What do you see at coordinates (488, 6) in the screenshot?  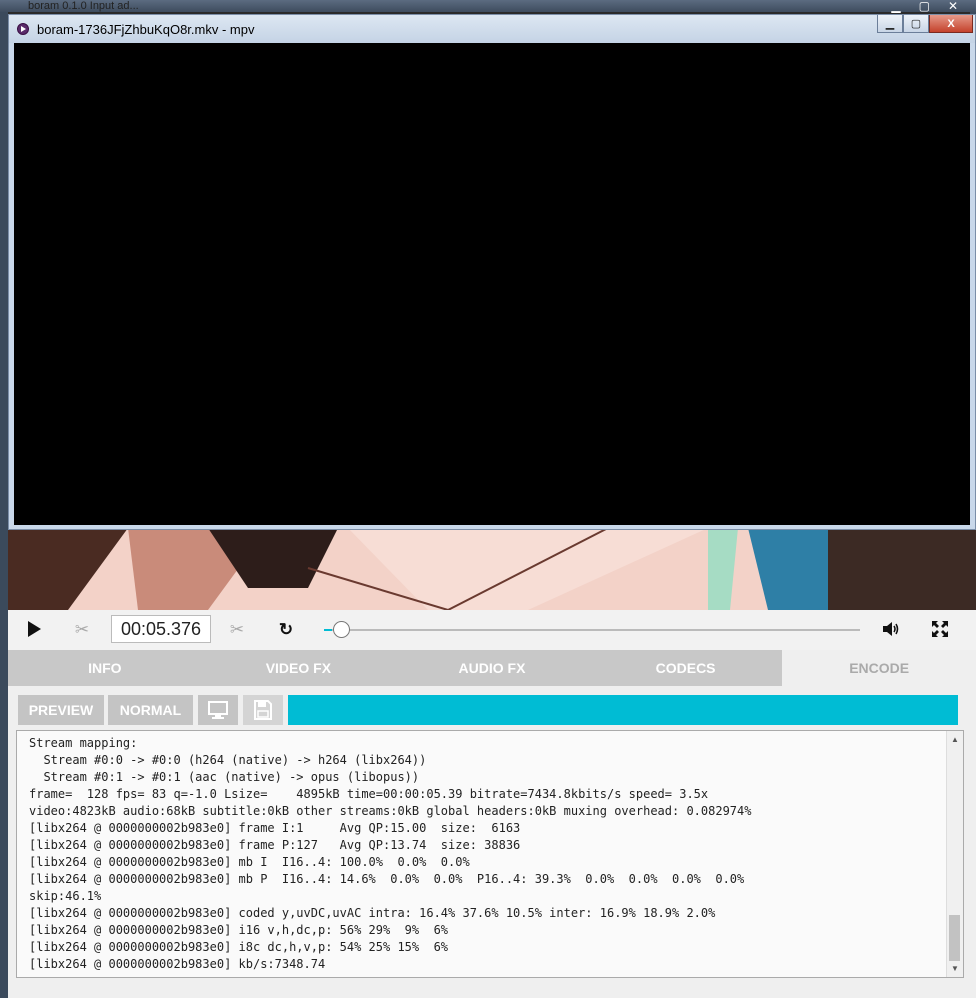 I see `boram-titlebar: boram 0.1.0 Input ad... ▁ ▢ ✕` at bounding box center [488, 6].